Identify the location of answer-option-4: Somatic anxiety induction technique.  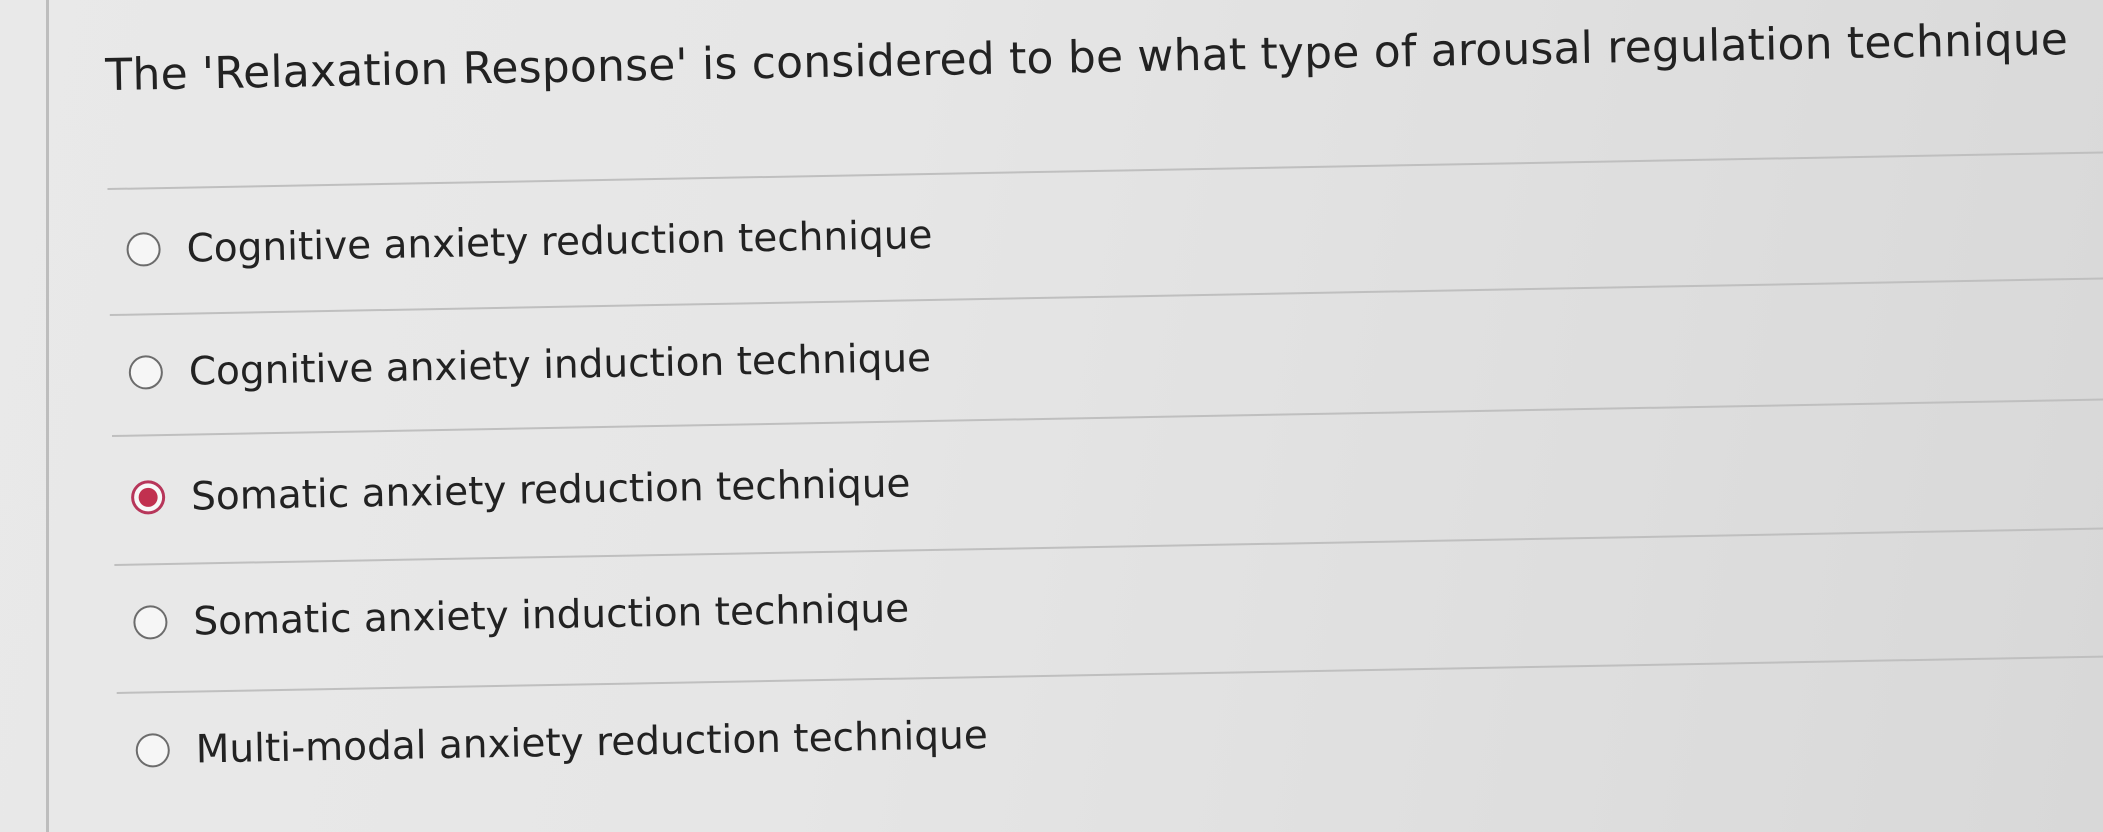
(521, 615).